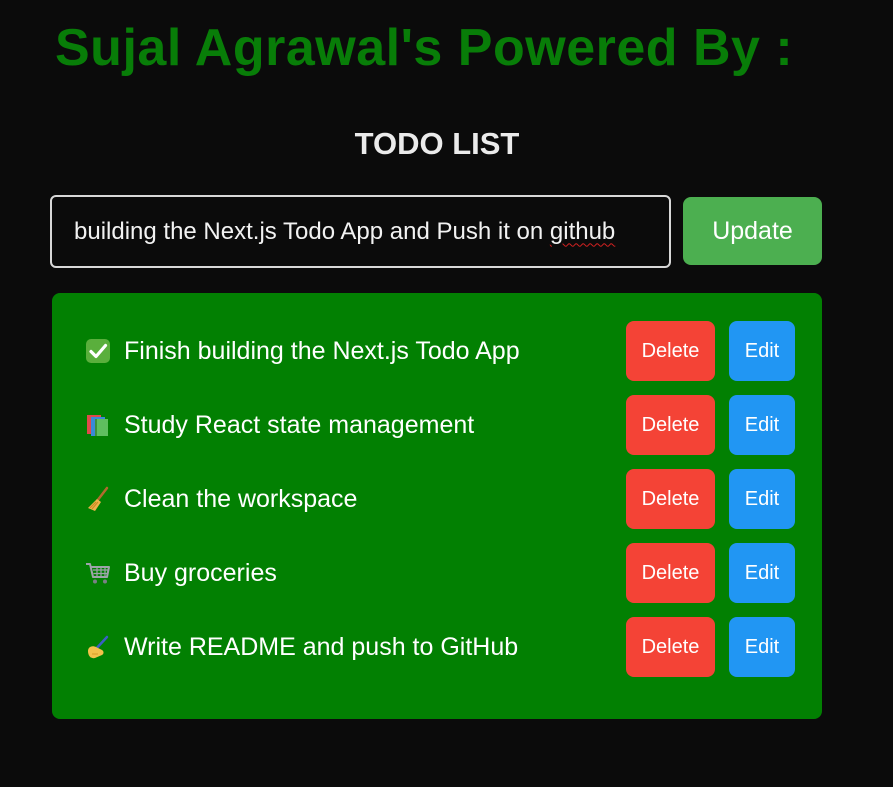 The width and height of the screenshot is (893, 787). I want to click on shopping-cart-icon, so click(98, 573).